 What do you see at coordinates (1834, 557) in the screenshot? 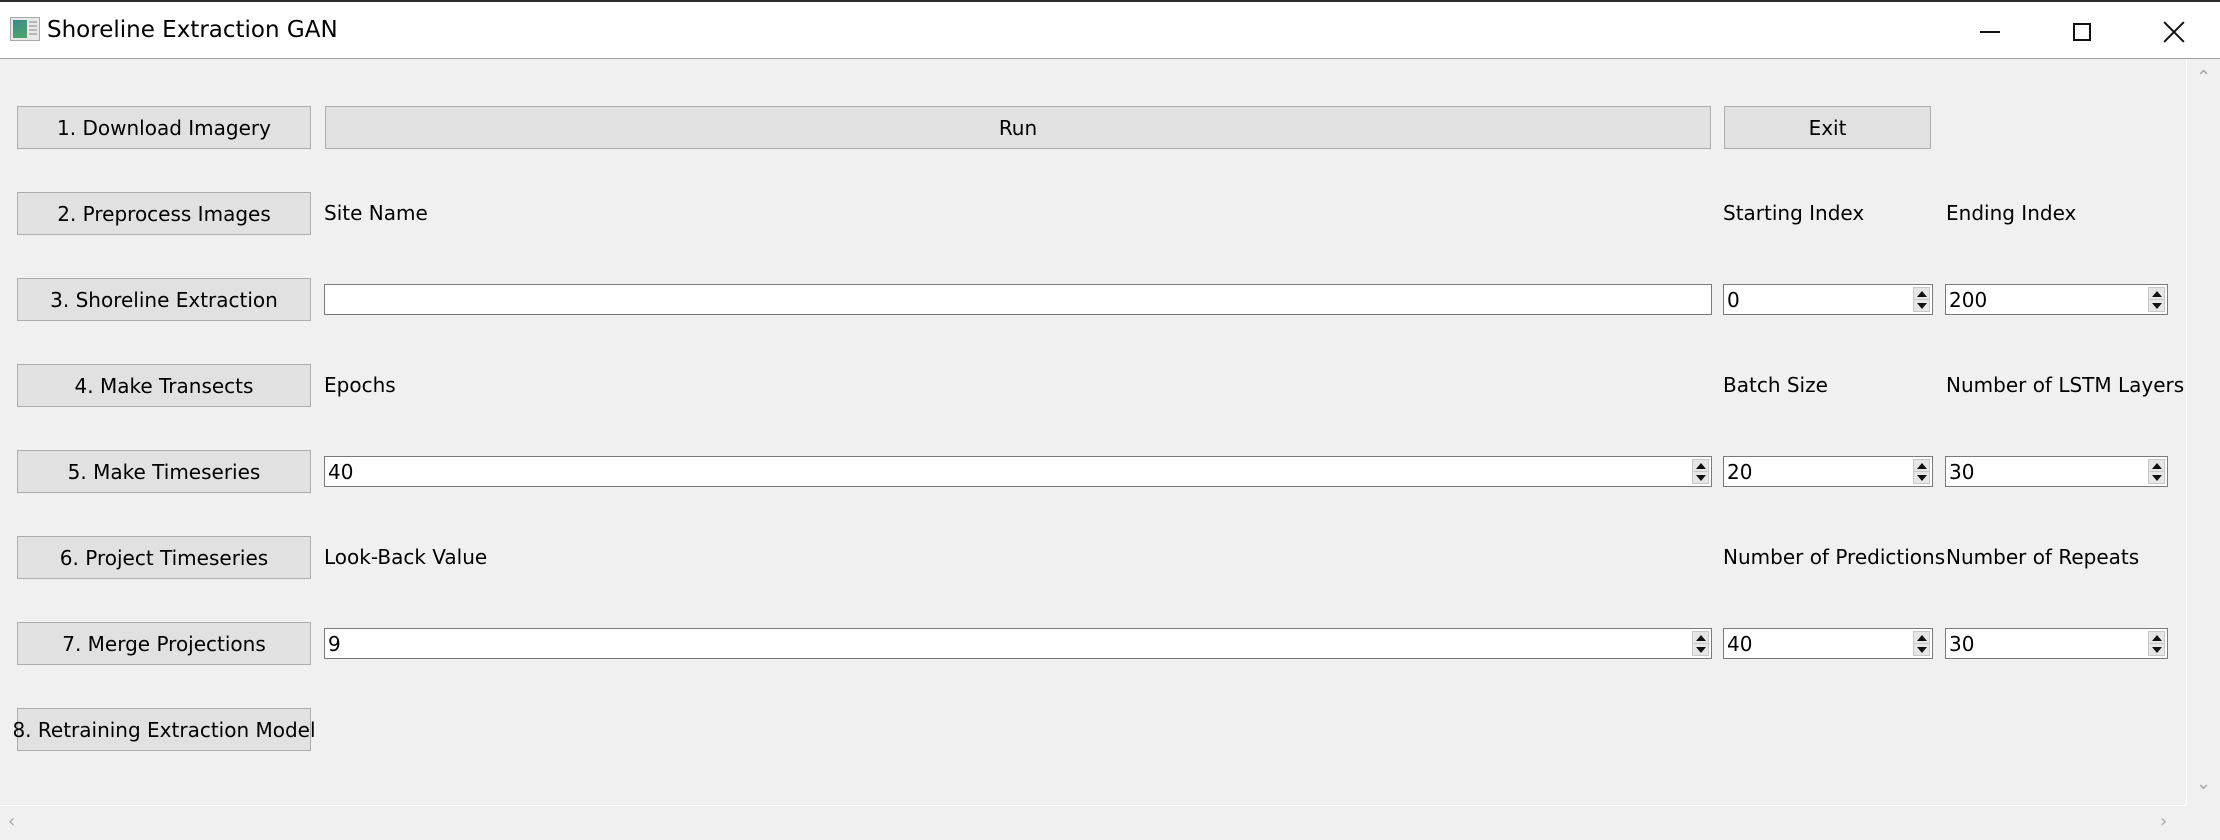
I see `num-predictions-label: Number of Predictions` at bounding box center [1834, 557].